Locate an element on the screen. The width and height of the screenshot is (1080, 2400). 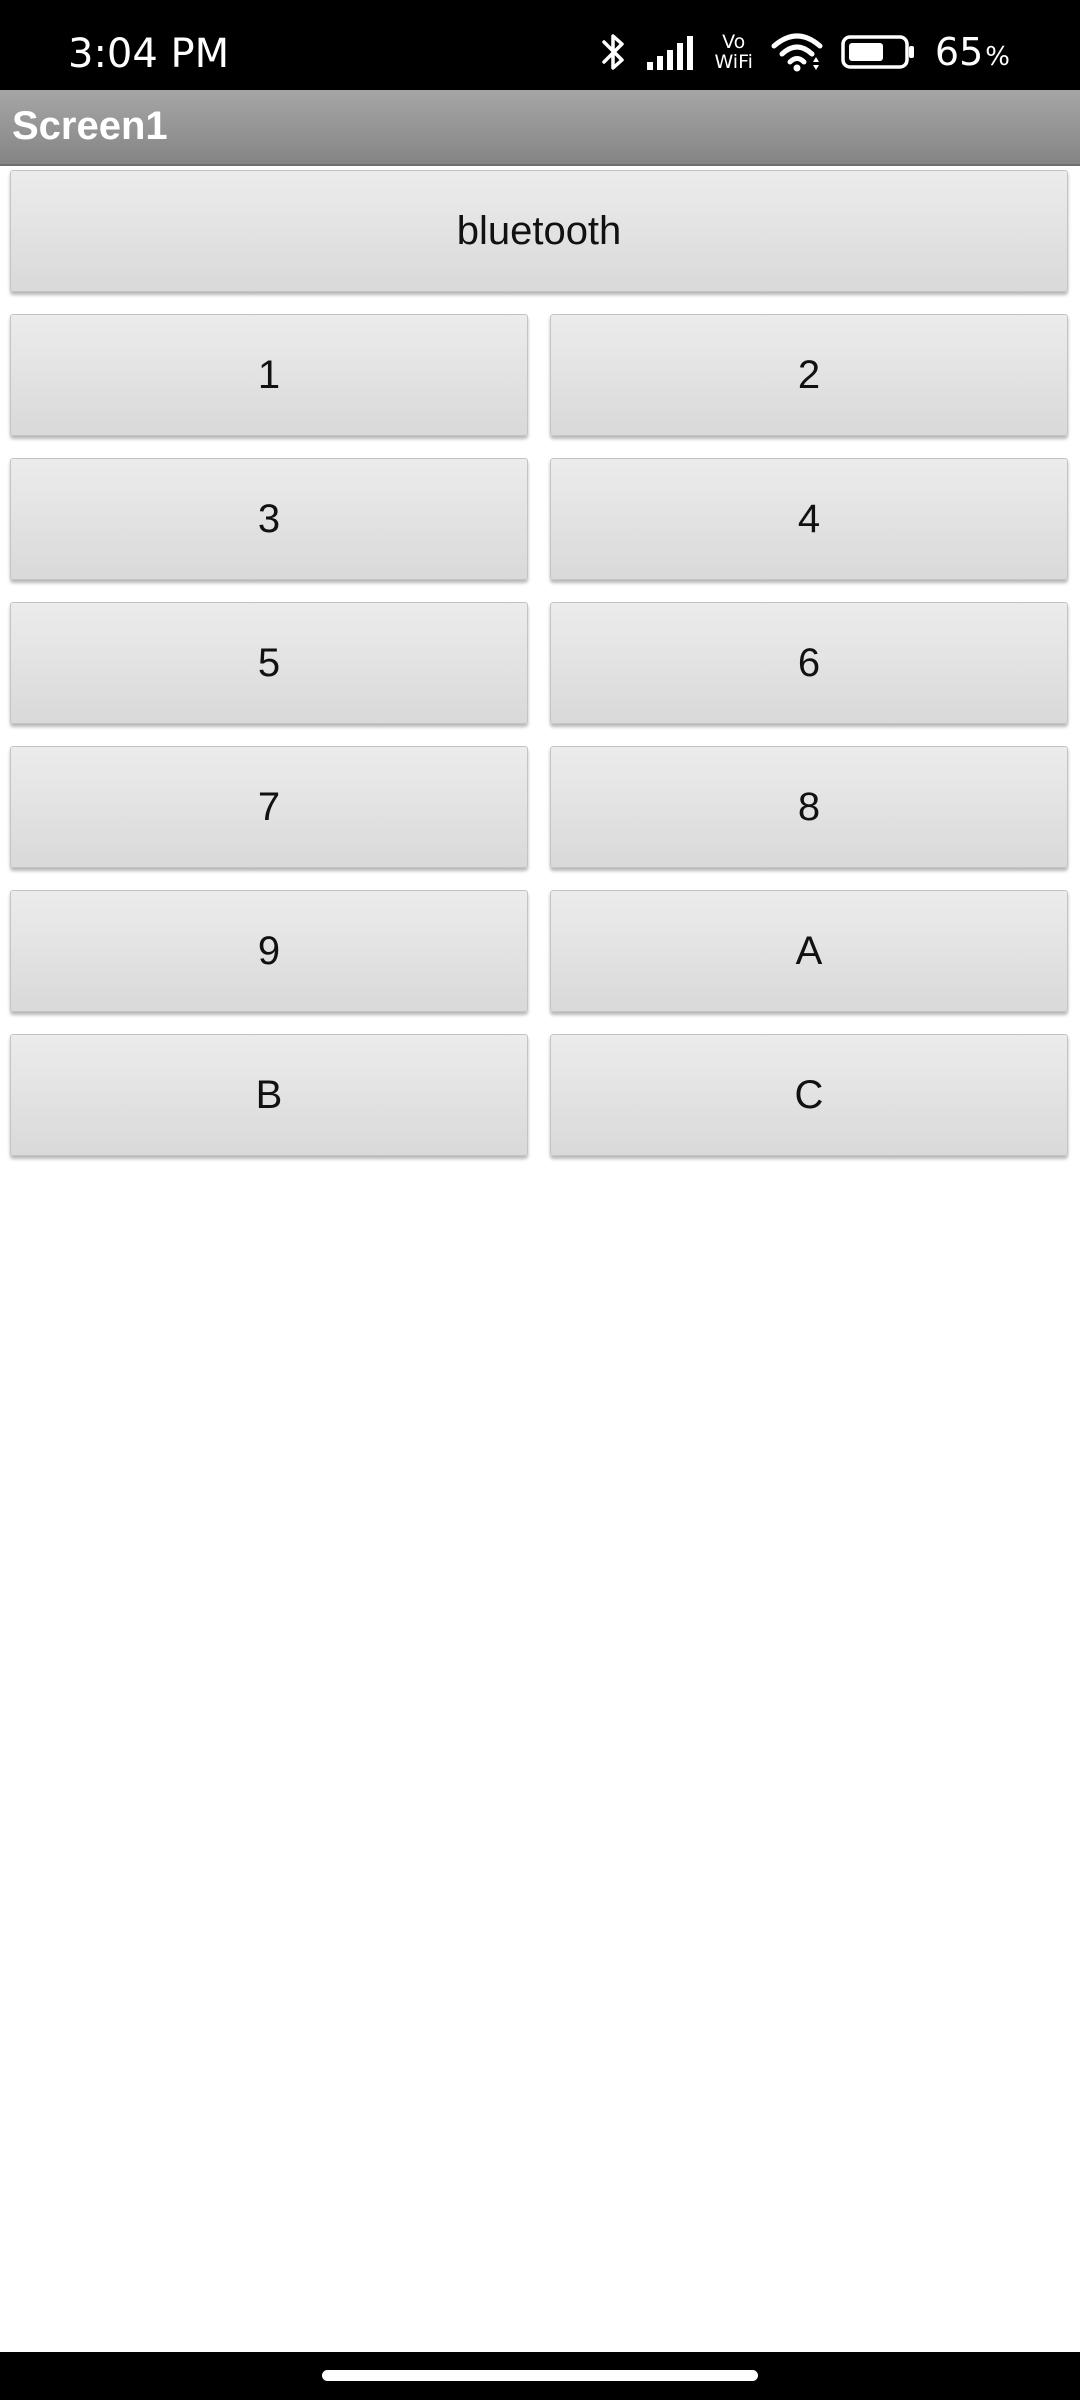
button-a: A is located at coordinates (809, 951).